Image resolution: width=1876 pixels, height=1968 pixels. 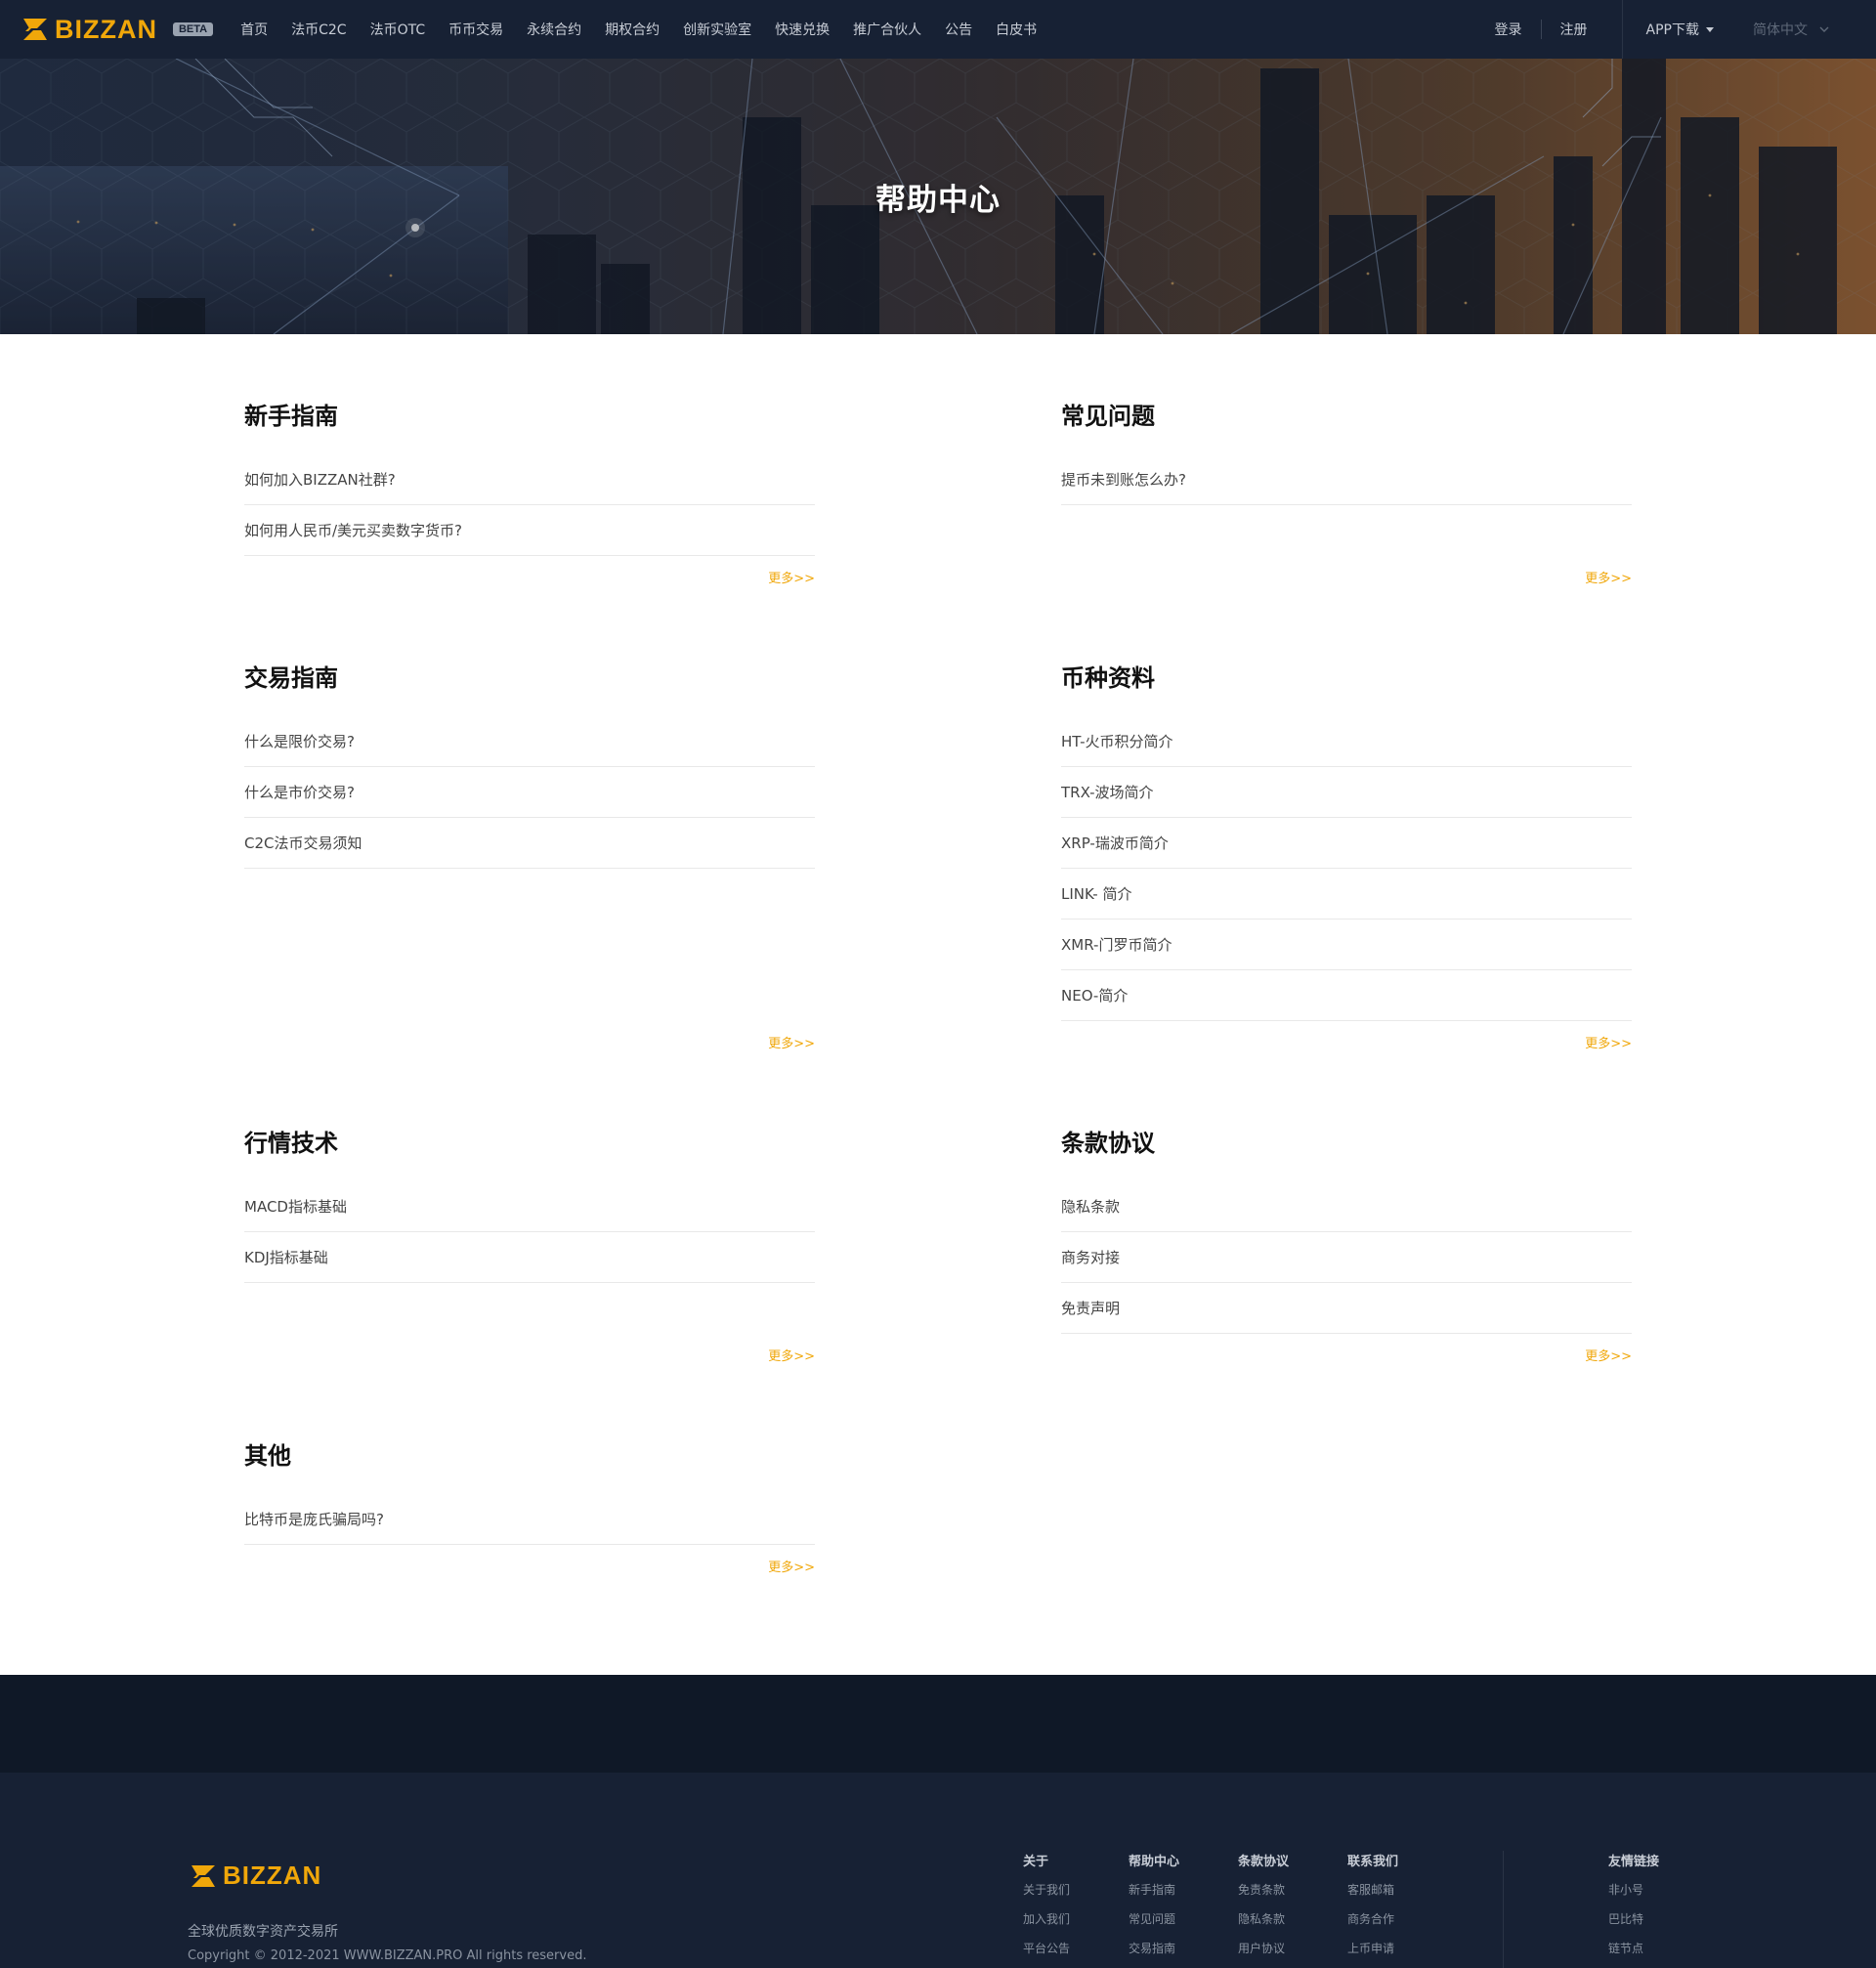 I want to click on footer-link: 链节点, so click(x=1633, y=1948).